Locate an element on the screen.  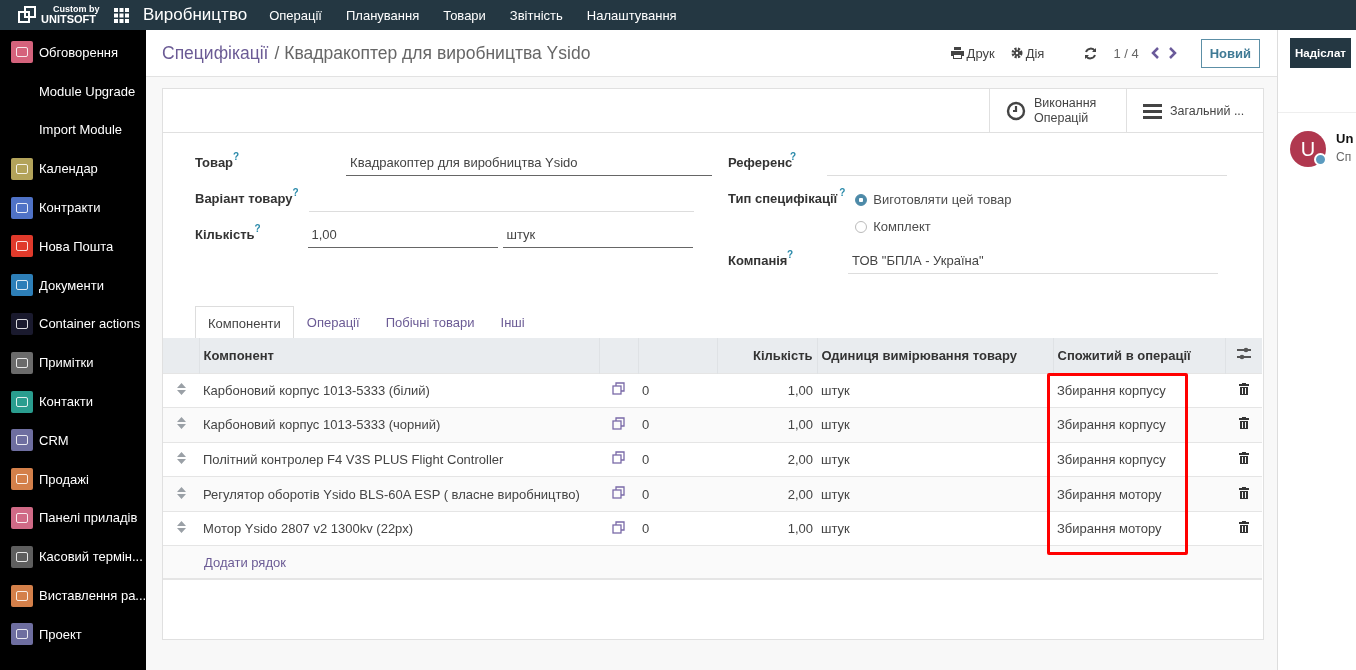
sidebar-item: Контракти is located at coordinates (73, 207).